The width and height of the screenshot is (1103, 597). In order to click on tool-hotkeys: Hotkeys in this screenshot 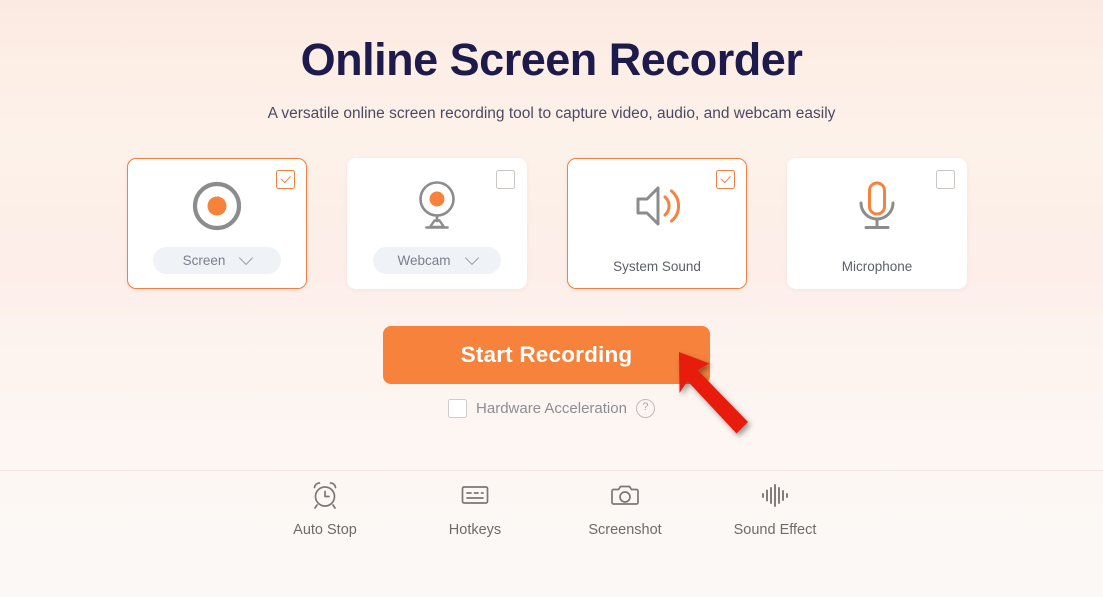, I will do `click(475, 509)`.